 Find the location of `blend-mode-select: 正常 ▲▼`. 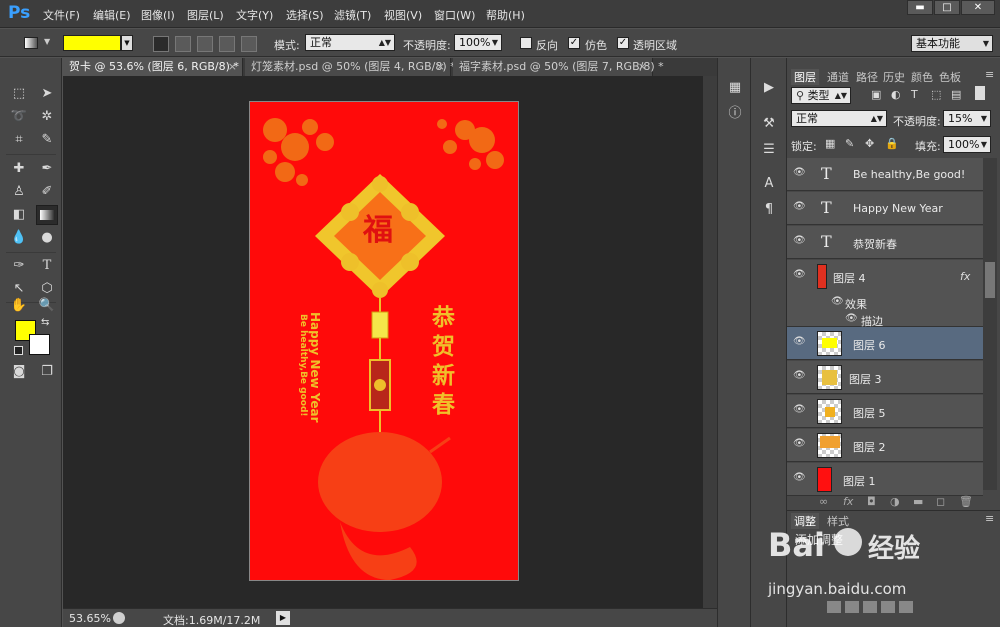

blend-mode-select: 正常 ▲▼ is located at coordinates (839, 118).